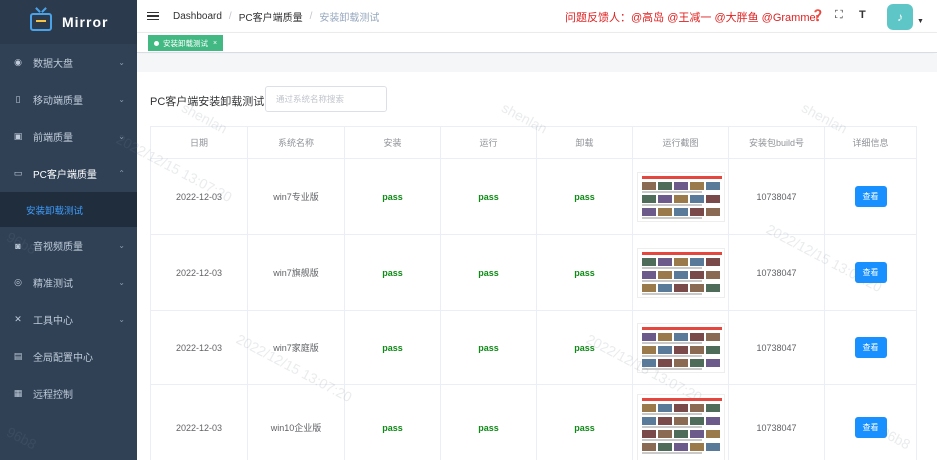 The height and width of the screenshot is (460, 937). Describe the element at coordinates (296, 142) in the screenshot. I see `column-header-system: 系统名称` at that location.